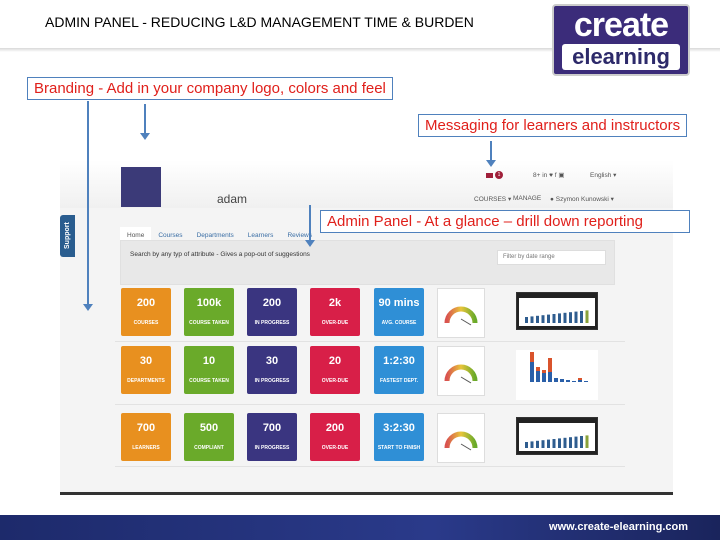 This screenshot has width=720, height=540. What do you see at coordinates (209, 303) in the screenshot?
I see `stat-value: 100k` at bounding box center [209, 303].